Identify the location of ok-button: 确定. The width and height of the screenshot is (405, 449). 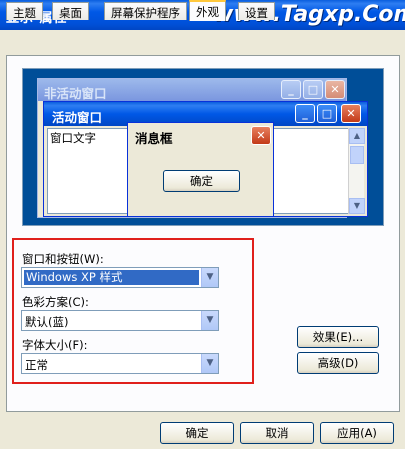
(197, 433).